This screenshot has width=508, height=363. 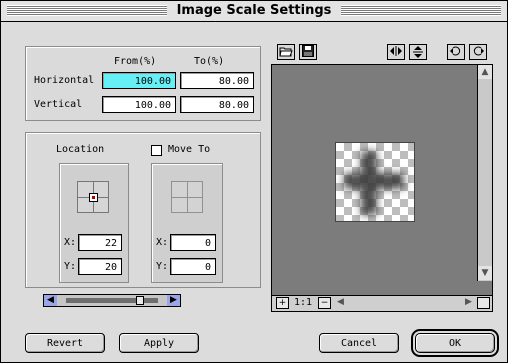 What do you see at coordinates (100, 266) in the screenshot?
I see `location-y-field: 20` at bounding box center [100, 266].